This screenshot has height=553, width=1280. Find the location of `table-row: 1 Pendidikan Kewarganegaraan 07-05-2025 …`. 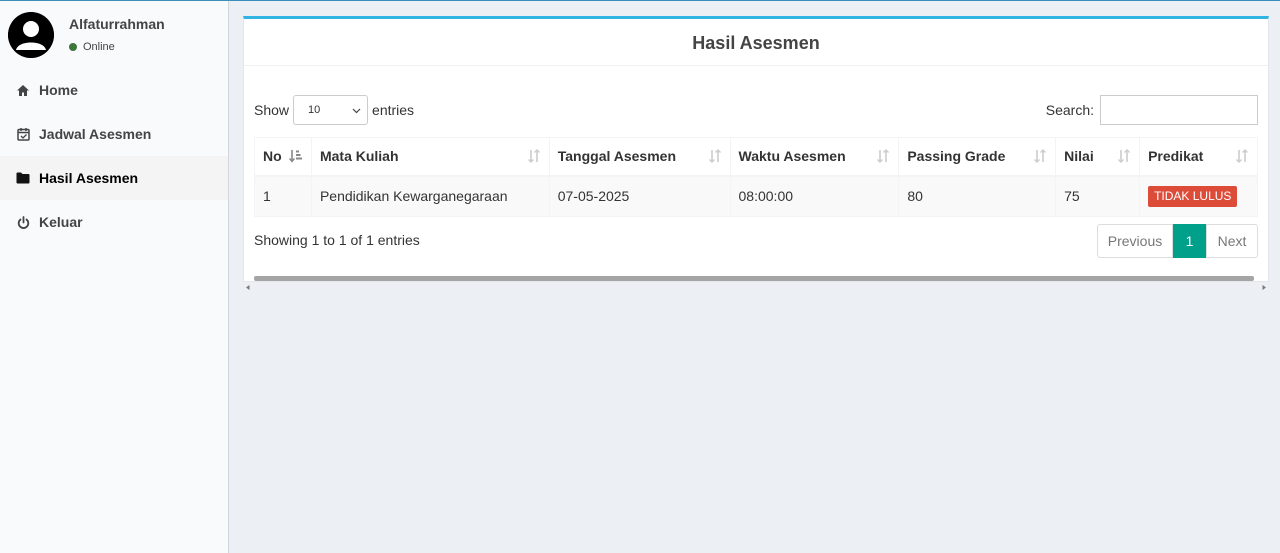

table-row: 1 Pendidikan Kewarganegaraan 07-05-2025 … is located at coordinates (756, 196).